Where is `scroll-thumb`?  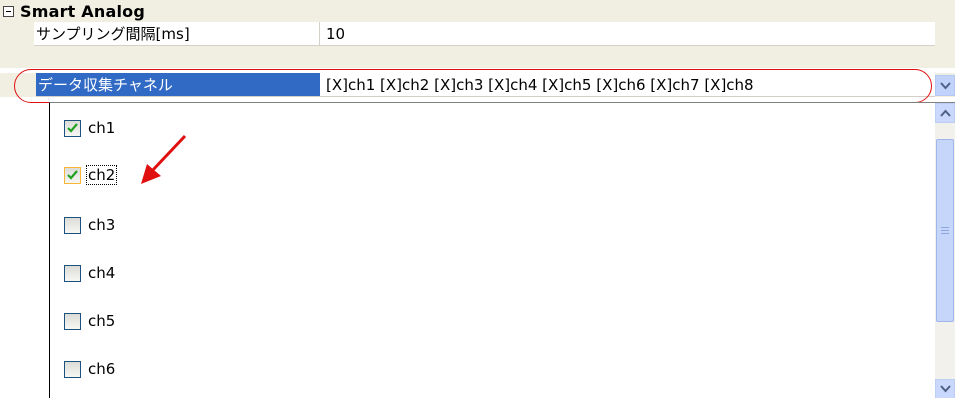
scroll-thumb is located at coordinates (945, 230).